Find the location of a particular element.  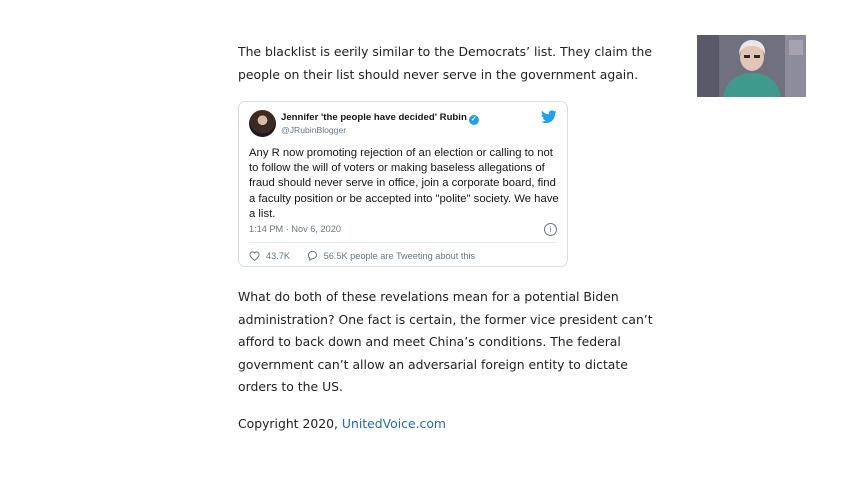

presenter-video-image is located at coordinates (751, 66).